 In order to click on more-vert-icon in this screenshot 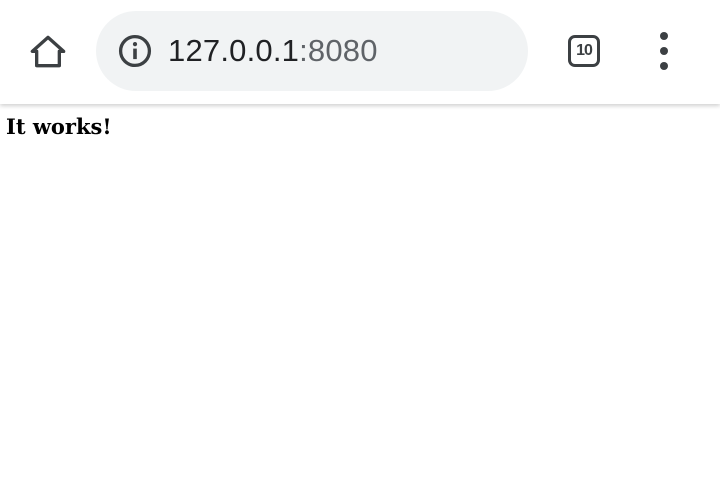, I will do `click(664, 51)`.